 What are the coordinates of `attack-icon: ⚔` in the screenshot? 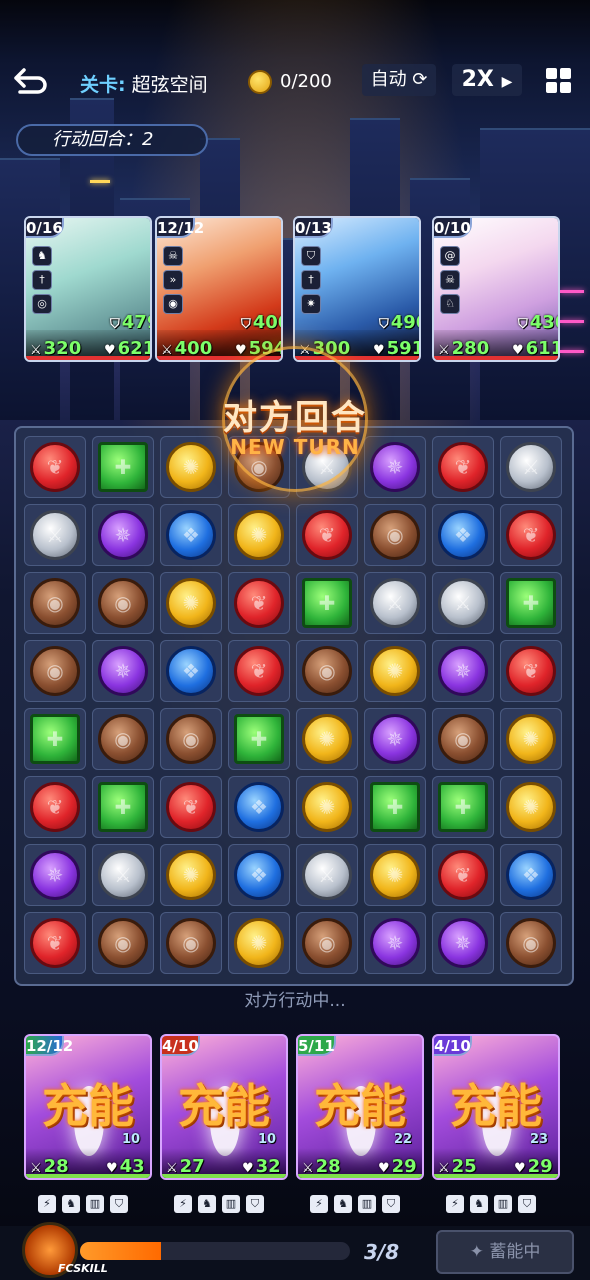 It's located at (172, 1168).